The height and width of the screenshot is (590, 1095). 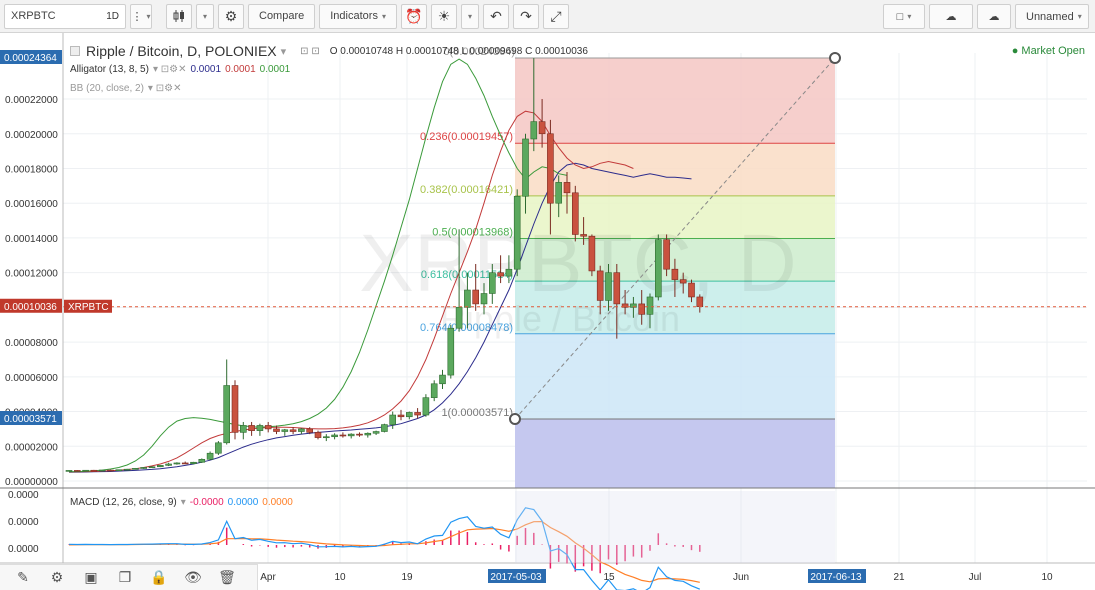 What do you see at coordinates (1047, 577) in the screenshot?
I see `x-tick-label: 10` at bounding box center [1047, 577].